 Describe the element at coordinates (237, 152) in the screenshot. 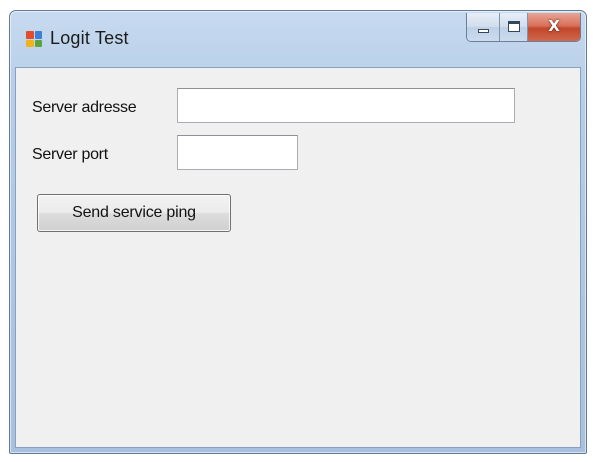

I see `server-port-input` at that location.